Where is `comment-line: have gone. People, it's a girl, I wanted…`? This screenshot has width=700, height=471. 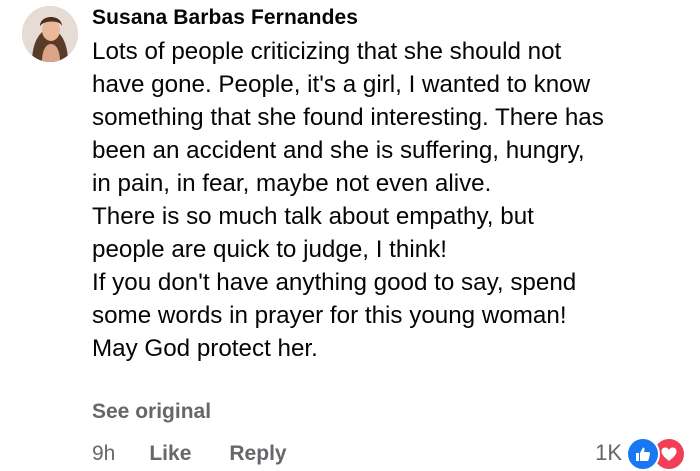
comment-line: have gone. People, it's a girl, I wanted… is located at coordinates (341, 84).